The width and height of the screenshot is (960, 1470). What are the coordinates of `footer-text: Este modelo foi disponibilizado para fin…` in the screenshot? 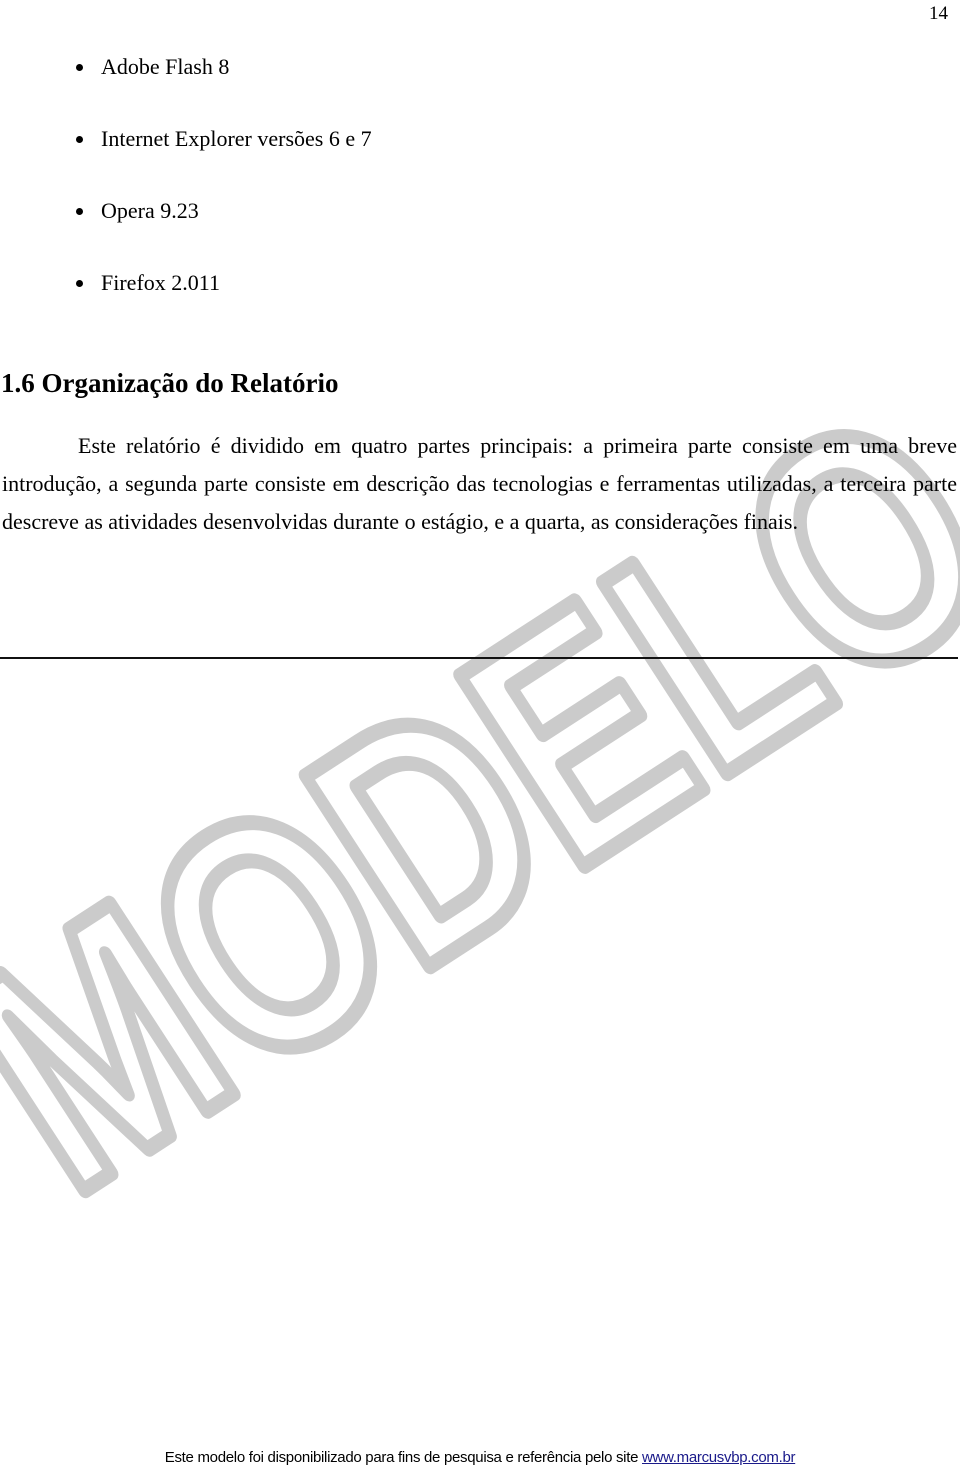 It's located at (403, 1457).